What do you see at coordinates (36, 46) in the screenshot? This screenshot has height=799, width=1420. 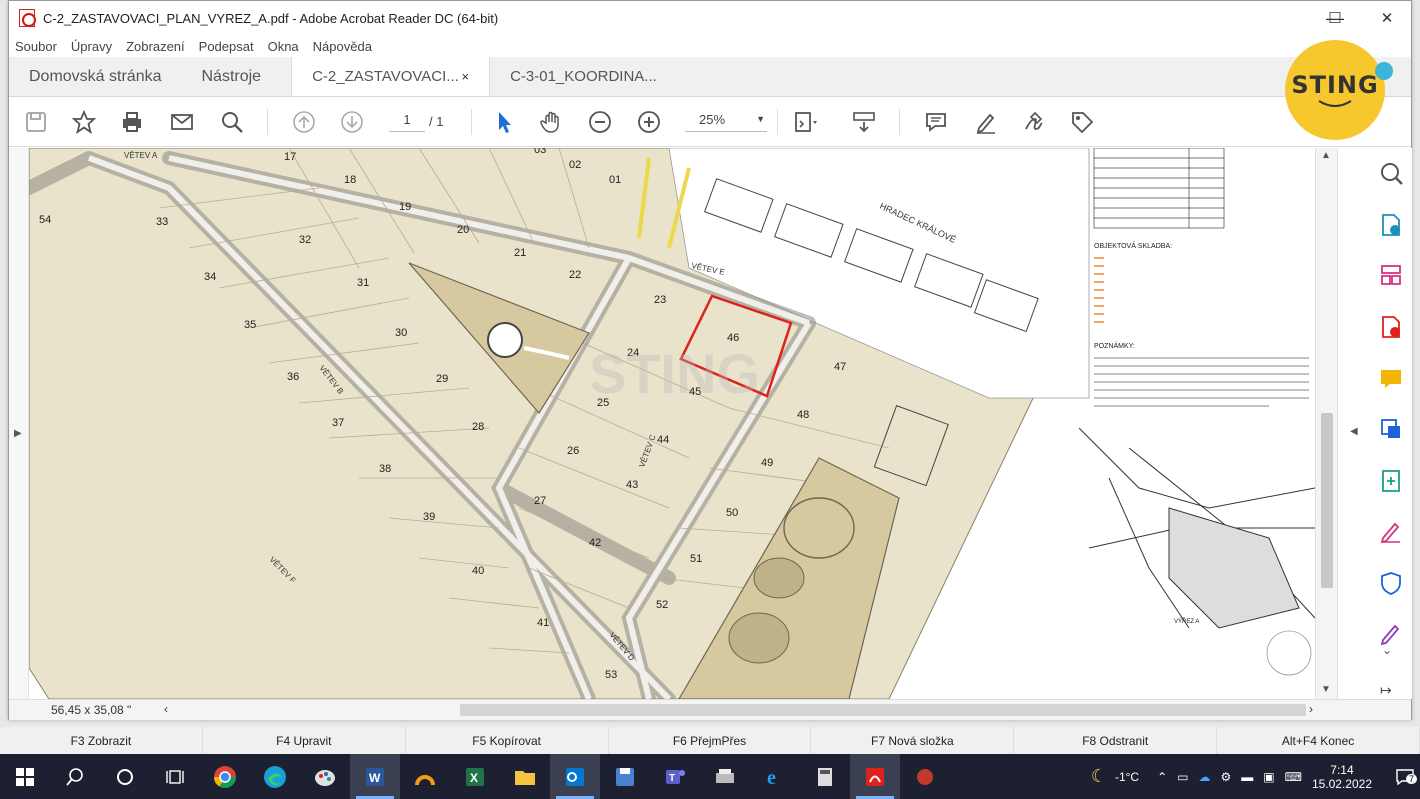 I see `menu-soubor: Soubor` at bounding box center [36, 46].